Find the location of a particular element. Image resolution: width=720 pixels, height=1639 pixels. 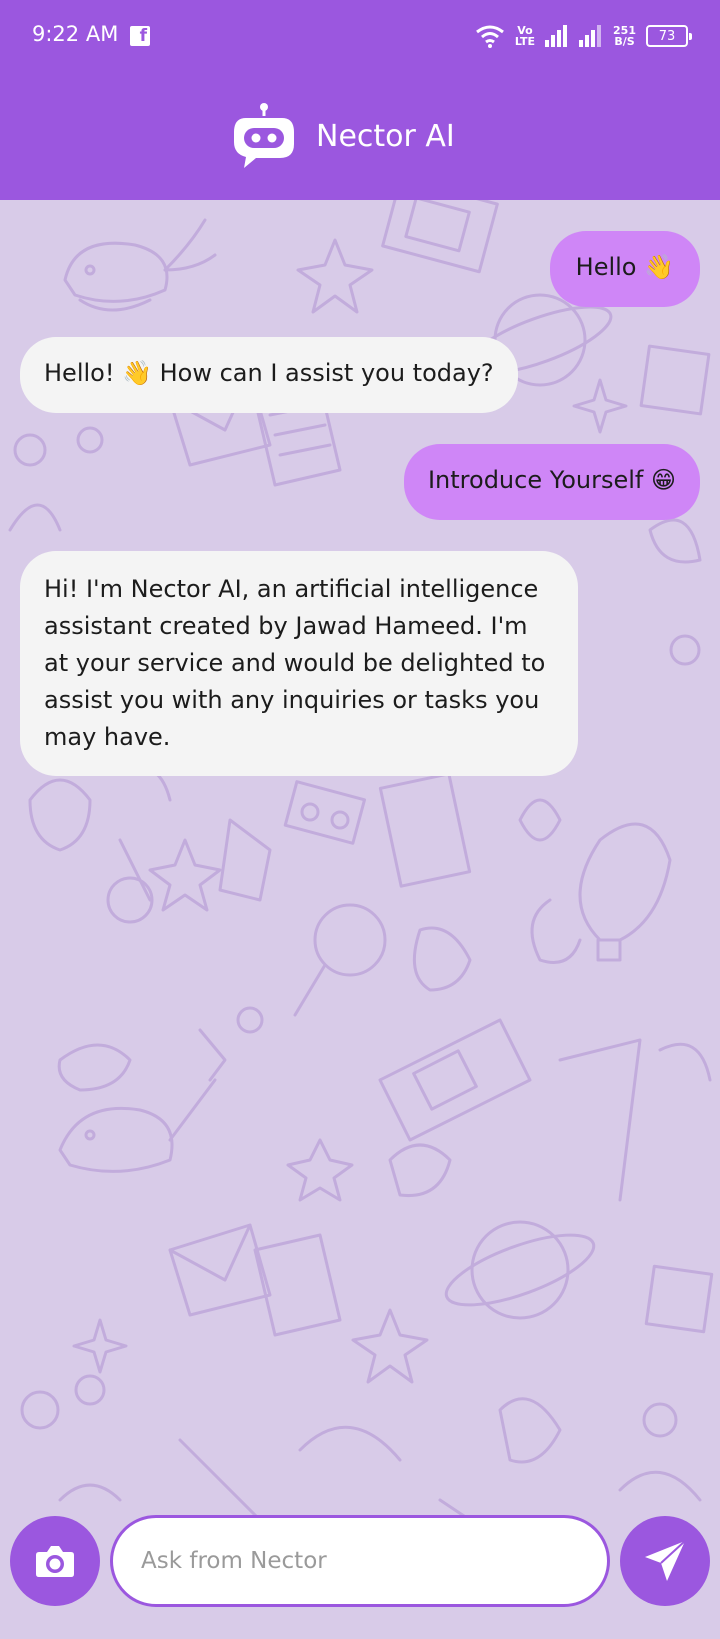

network-speed: 251 B/S is located at coordinates (624, 36).